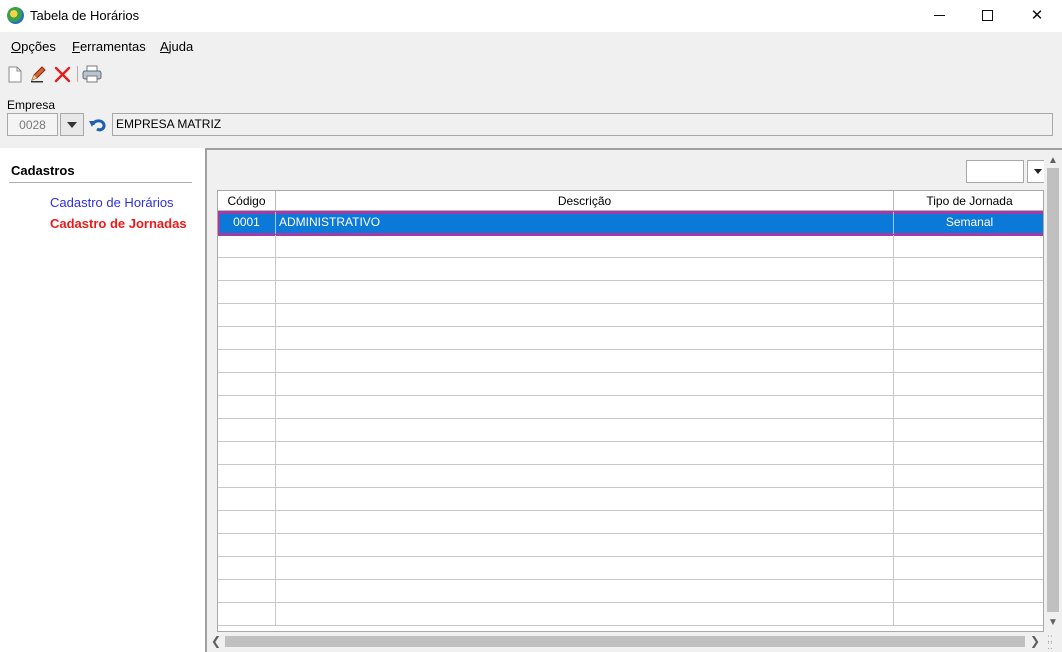  What do you see at coordinates (15, 15) in the screenshot?
I see `app-icon` at bounding box center [15, 15].